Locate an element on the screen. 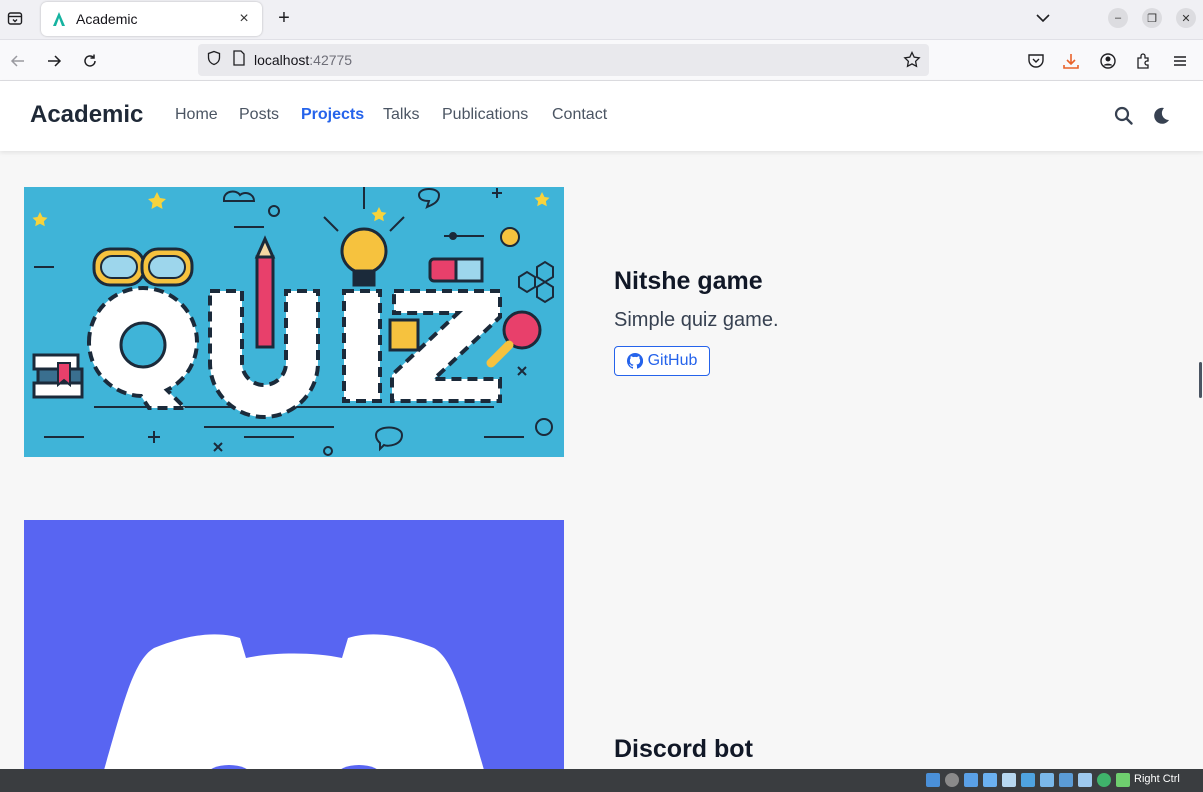 The width and height of the screenshot is (1203, 792). site-brand: Academic is located at coordinates (86, 115).